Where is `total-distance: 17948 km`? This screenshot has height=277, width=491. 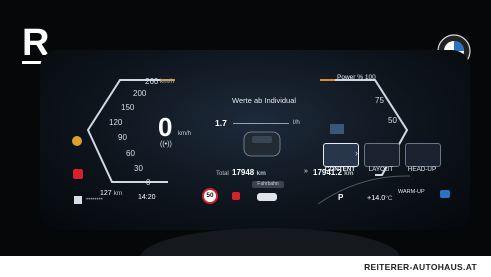 total-distance: 17948 km is located at coordinates (249, 172).